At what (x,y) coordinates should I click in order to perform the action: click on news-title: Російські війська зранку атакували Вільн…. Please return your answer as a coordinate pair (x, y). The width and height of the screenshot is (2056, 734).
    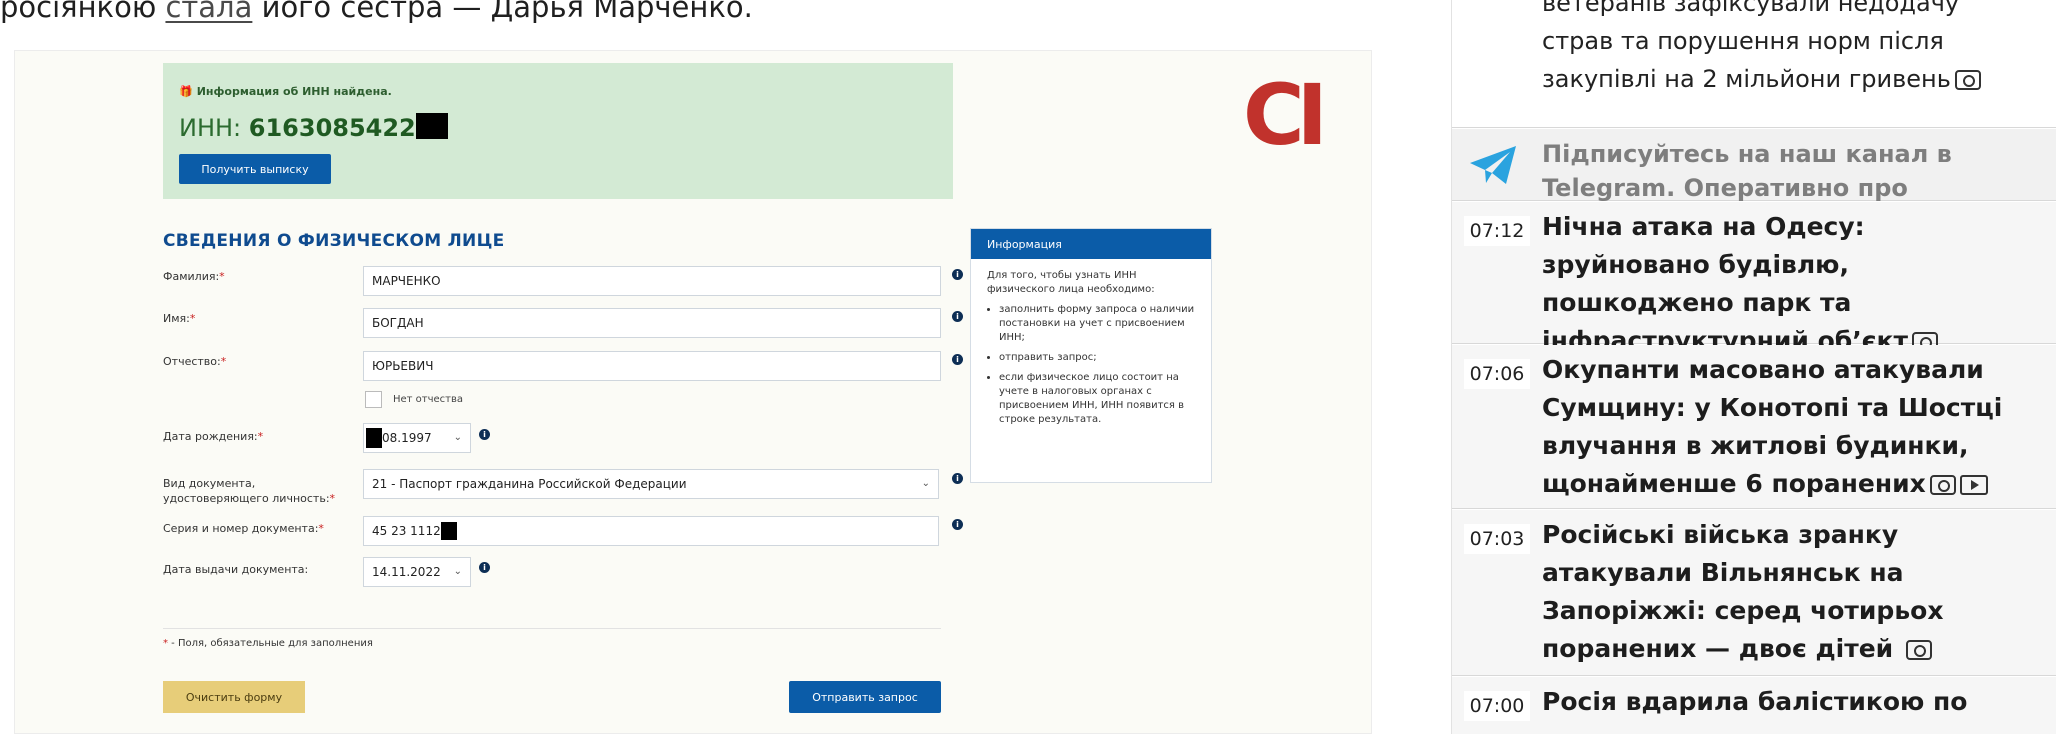
    Looking at the image, I should click on (1742, 591).